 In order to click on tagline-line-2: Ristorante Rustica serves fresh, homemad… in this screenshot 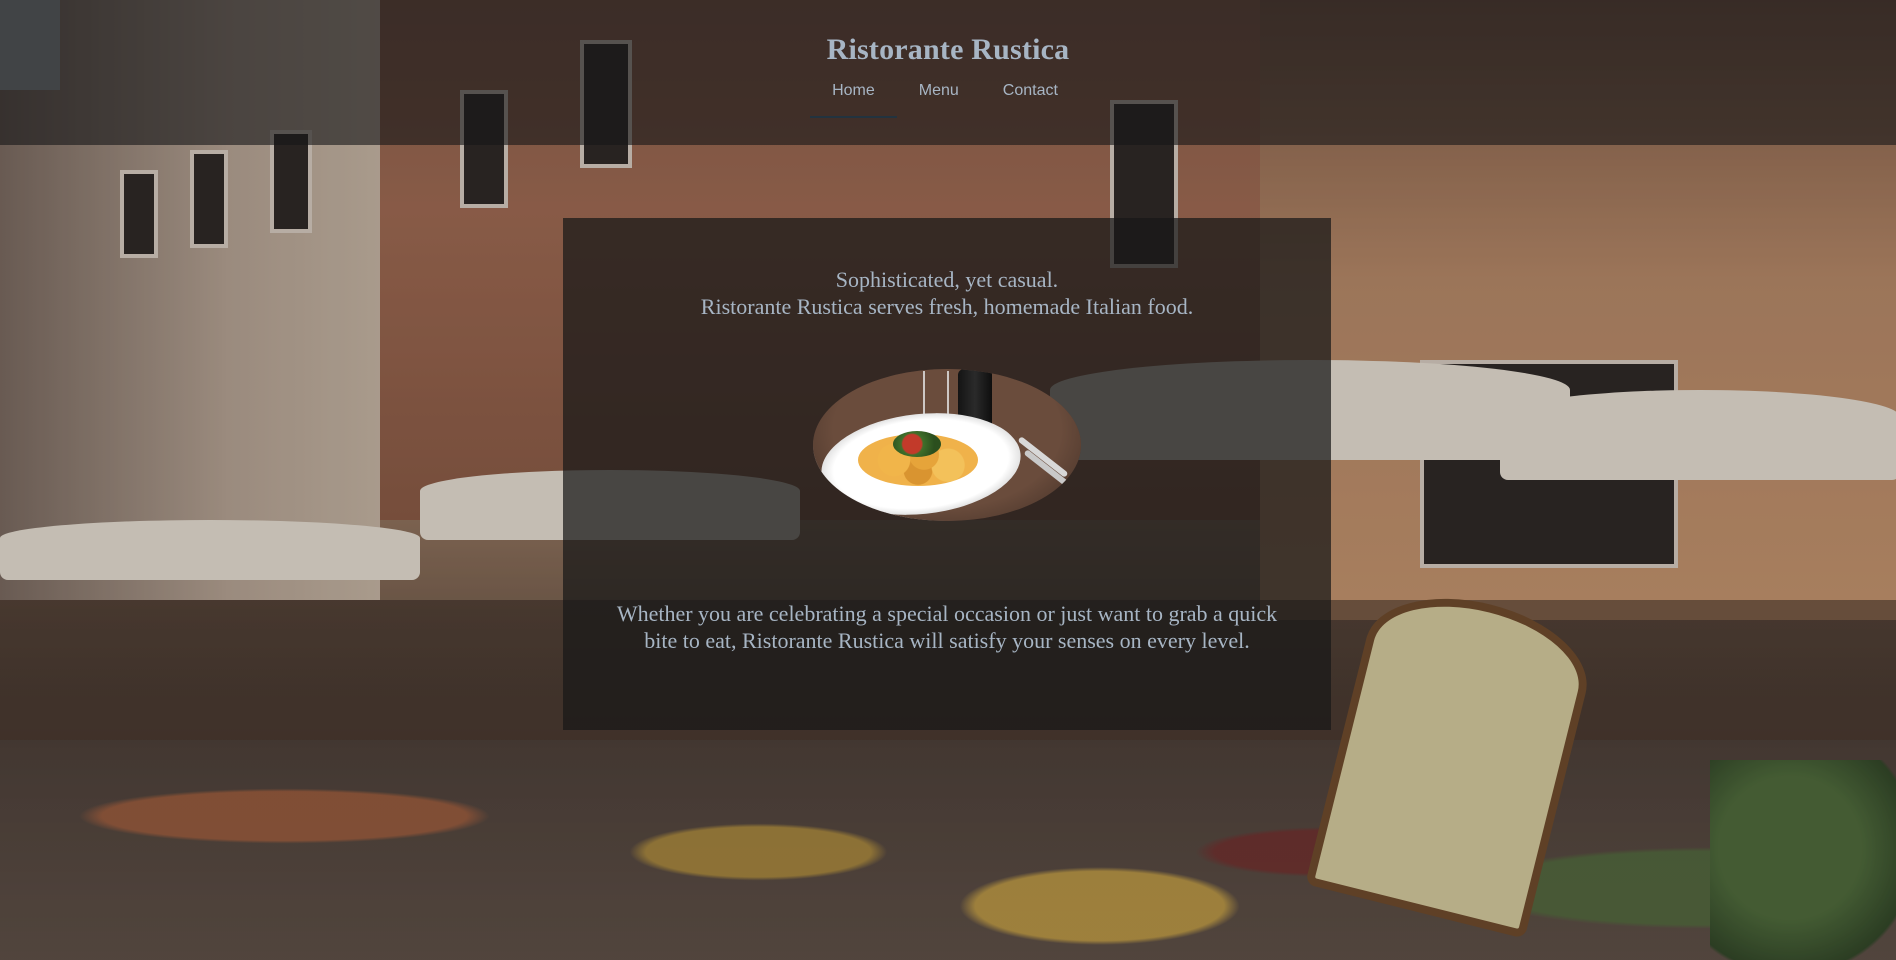, I will do `click(947, 306)`.